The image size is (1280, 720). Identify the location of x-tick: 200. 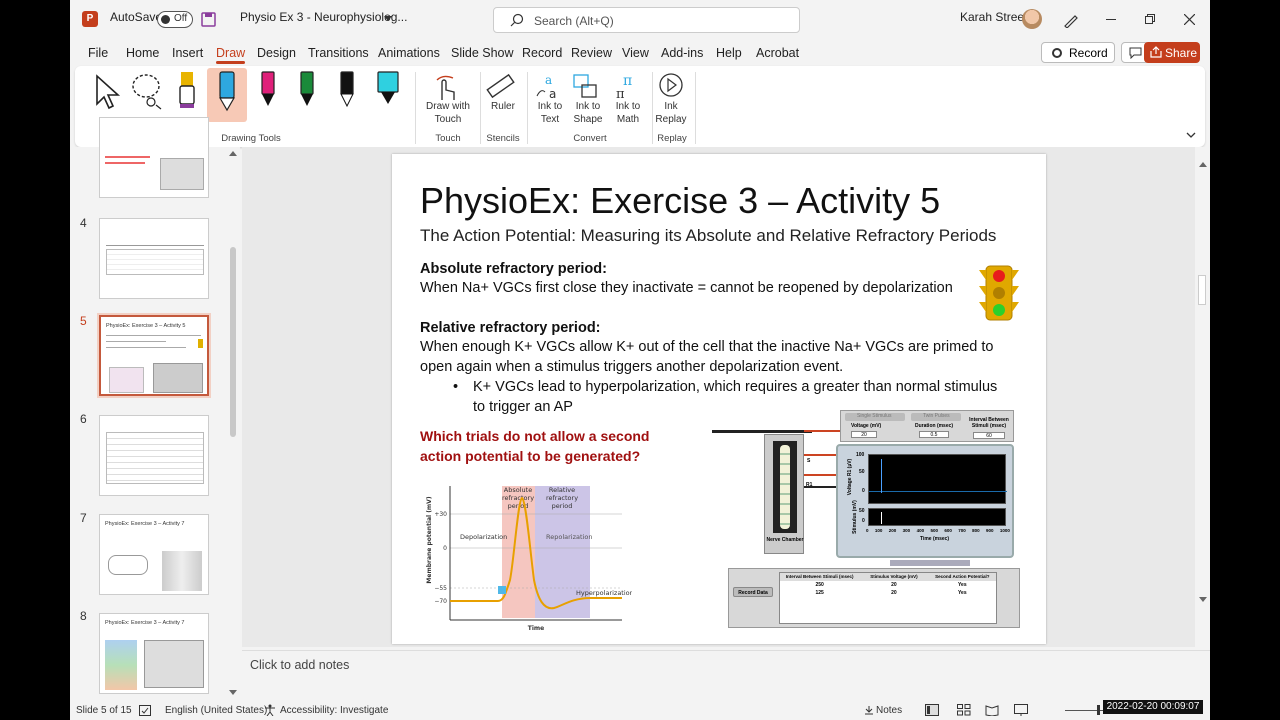
(892, 530).